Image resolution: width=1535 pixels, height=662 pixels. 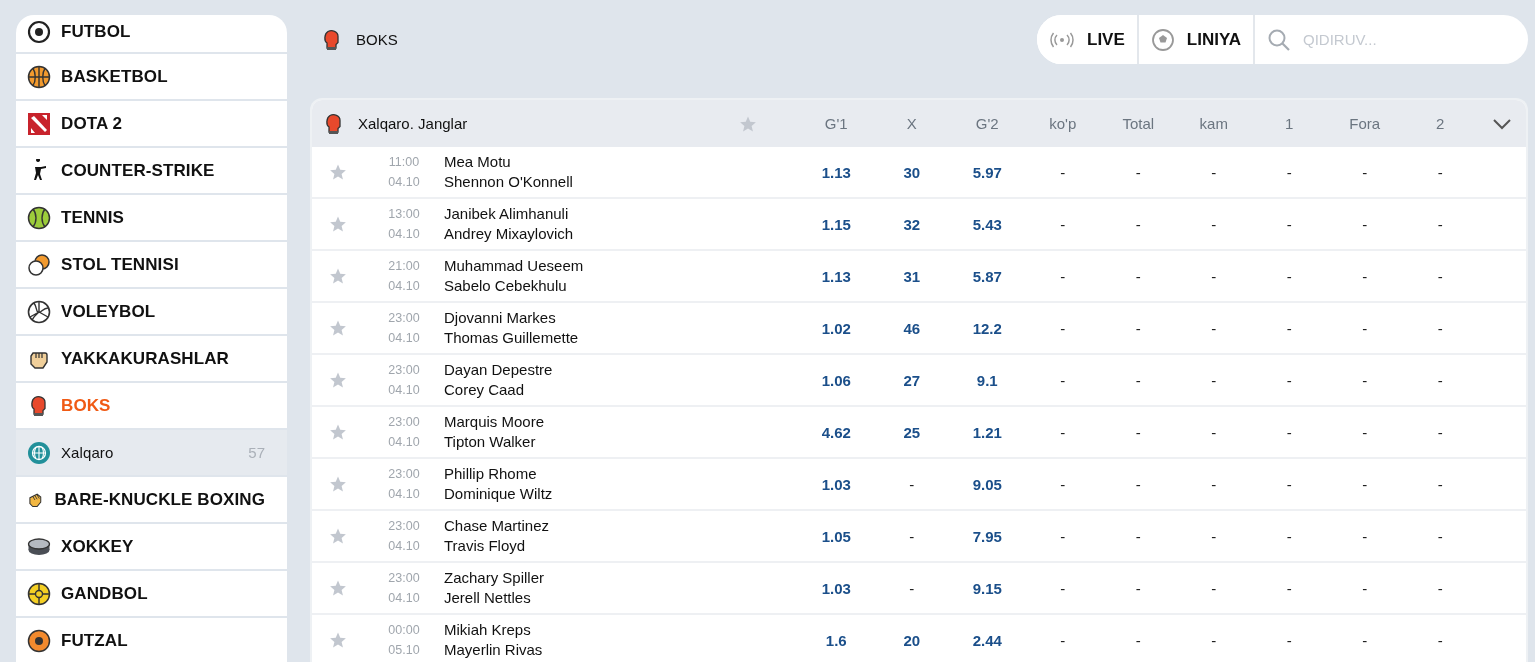 I want to click on odds-cell: 1.15, so click(x=836, y=224).